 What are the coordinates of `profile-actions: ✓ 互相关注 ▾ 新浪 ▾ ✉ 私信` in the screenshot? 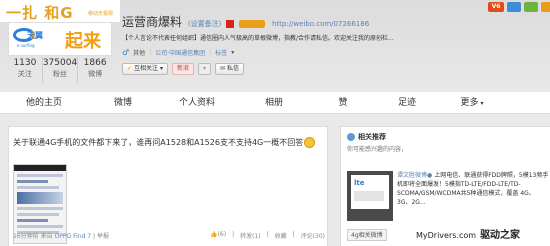 It's located at (272, 69).